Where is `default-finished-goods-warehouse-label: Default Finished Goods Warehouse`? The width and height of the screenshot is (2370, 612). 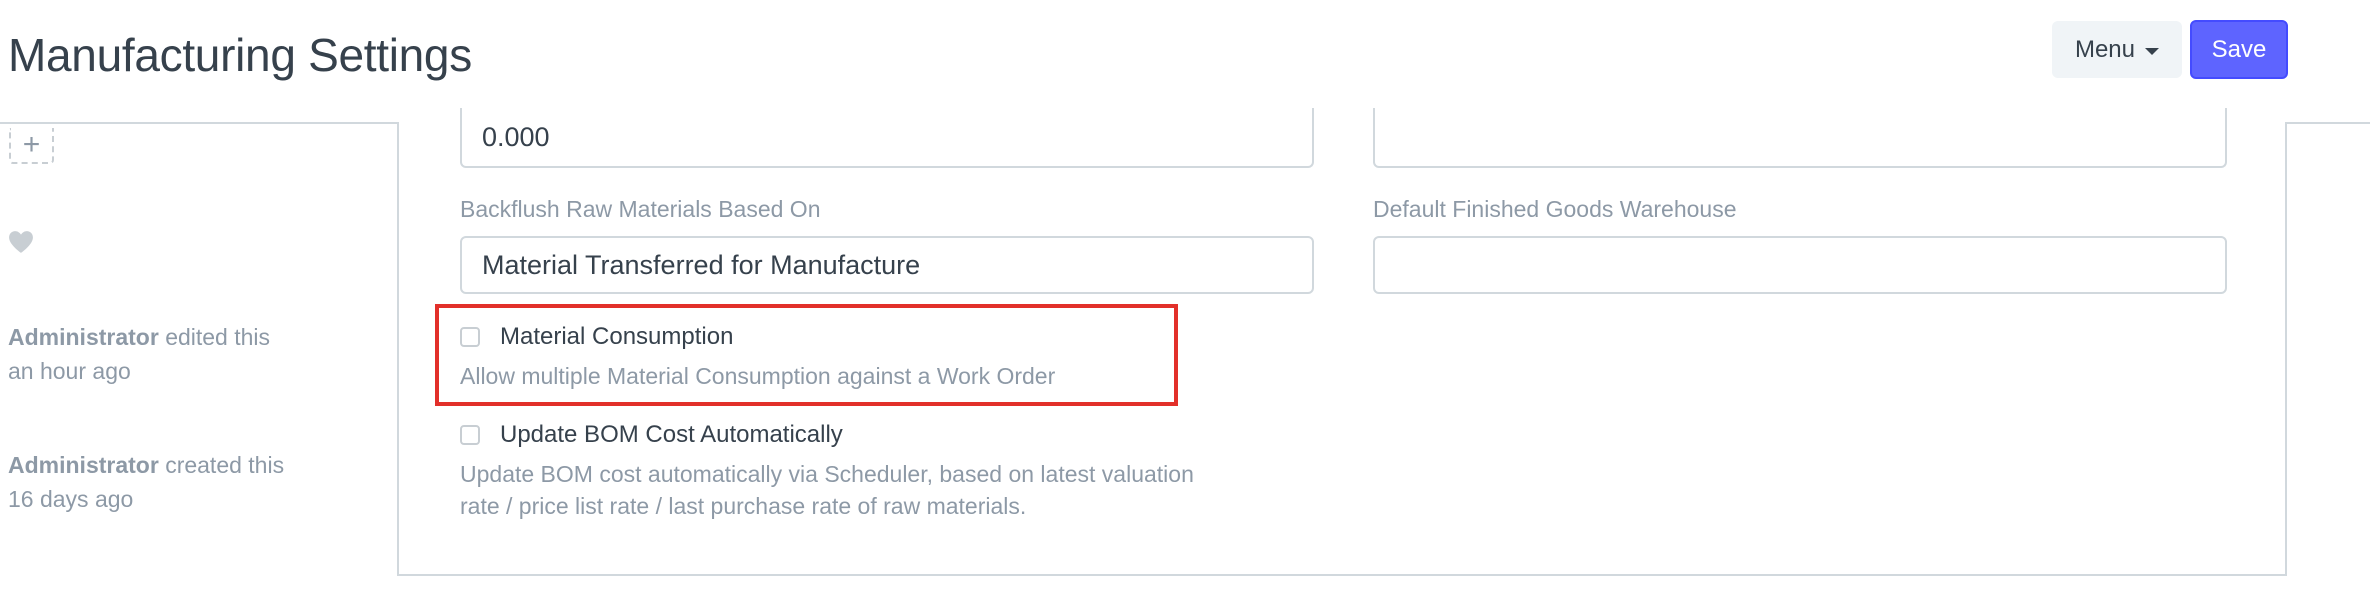 default-finished-goods-warehouse-label: Default Finished Goods Warehouse is located at coordinates (1555, 209).